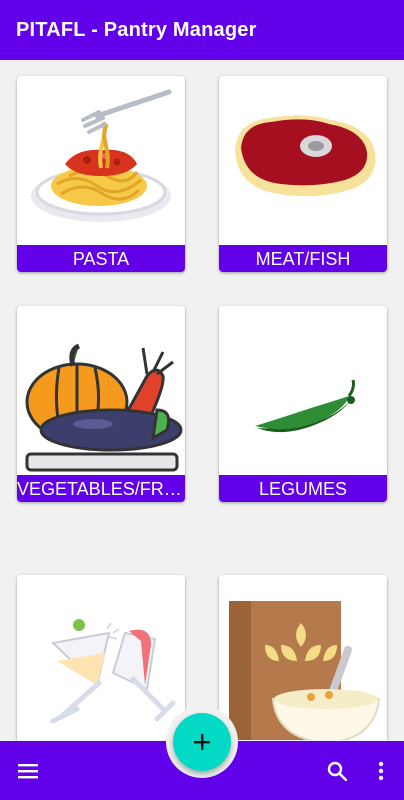 This screenshot has height=800, width=404. I want to click on cereal-box-icon, so click(305, 670).